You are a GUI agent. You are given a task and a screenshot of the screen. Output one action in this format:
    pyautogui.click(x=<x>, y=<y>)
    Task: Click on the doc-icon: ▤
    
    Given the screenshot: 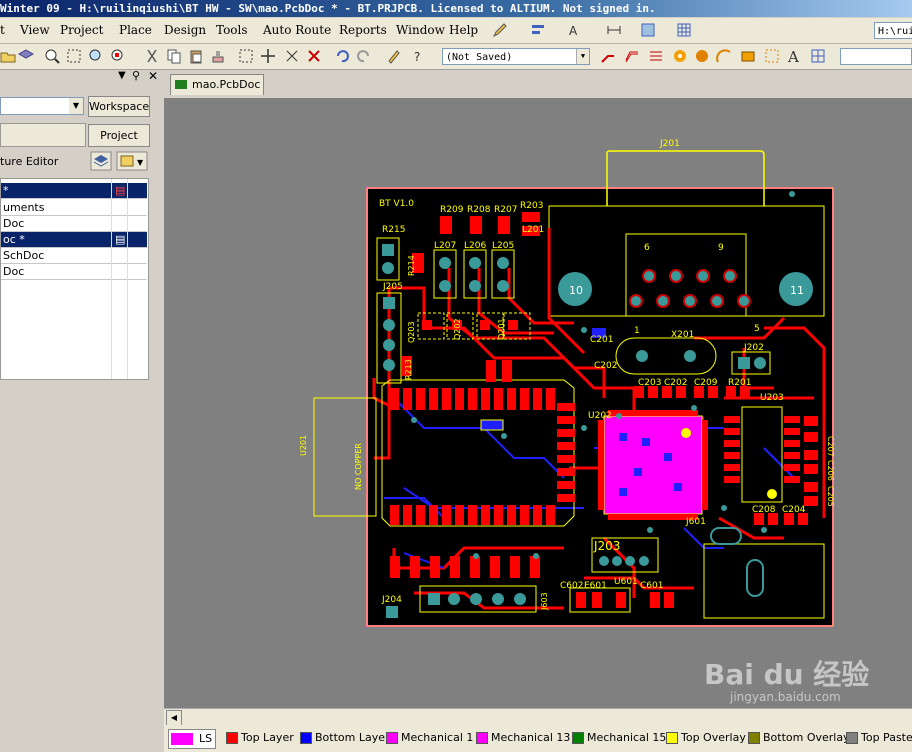 What is the action you would take?
    pyautogui.click(x=120, y=190)
    